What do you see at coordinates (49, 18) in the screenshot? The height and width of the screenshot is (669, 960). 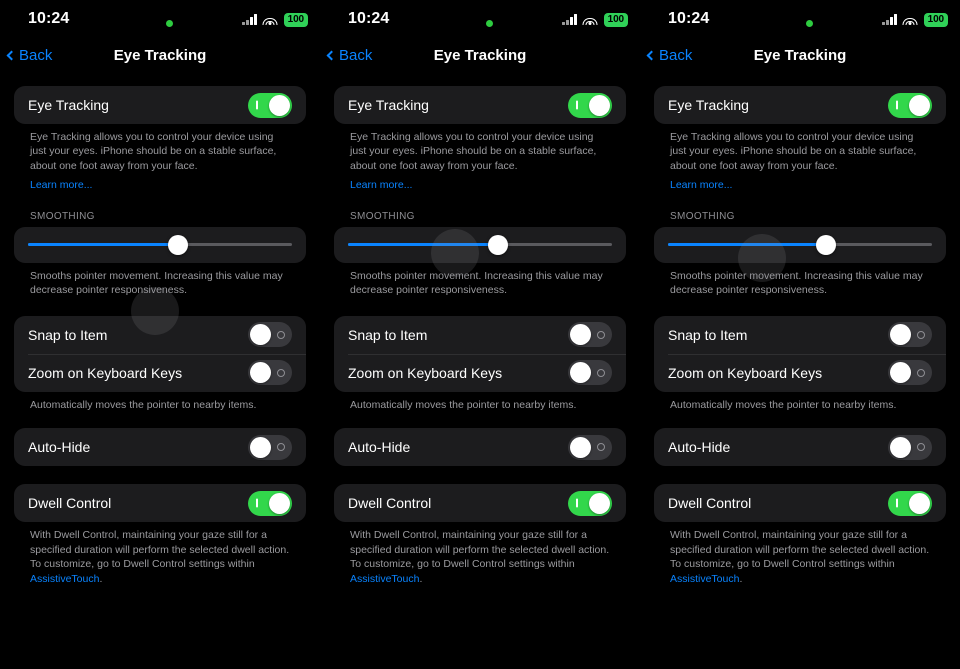 I see `status-time: 10:24` at bounding box center [49, 18].